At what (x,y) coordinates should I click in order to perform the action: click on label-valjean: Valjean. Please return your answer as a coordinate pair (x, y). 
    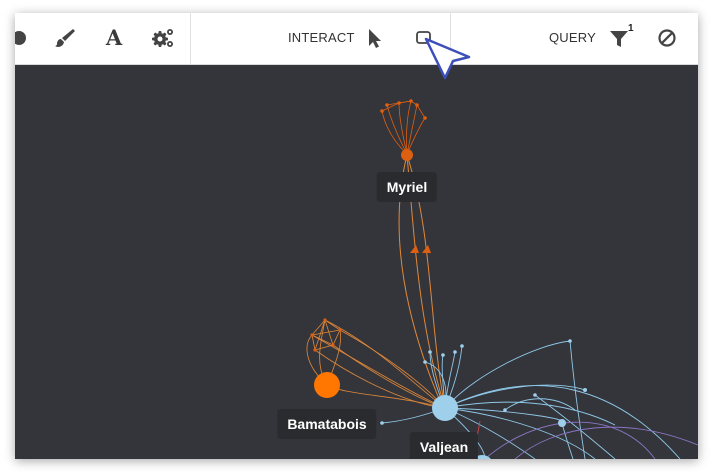
    Looking at the image, I should click on (444, 445).